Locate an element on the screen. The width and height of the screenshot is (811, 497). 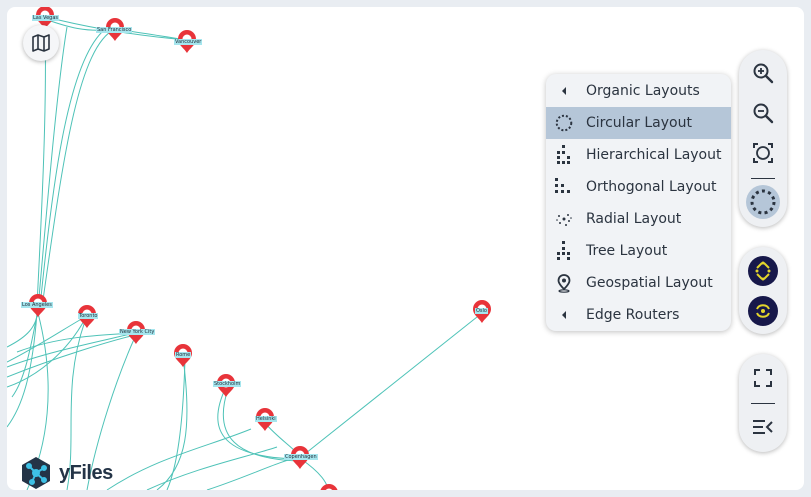
yfiles-logo-icon is located at coordinates (36, 473).